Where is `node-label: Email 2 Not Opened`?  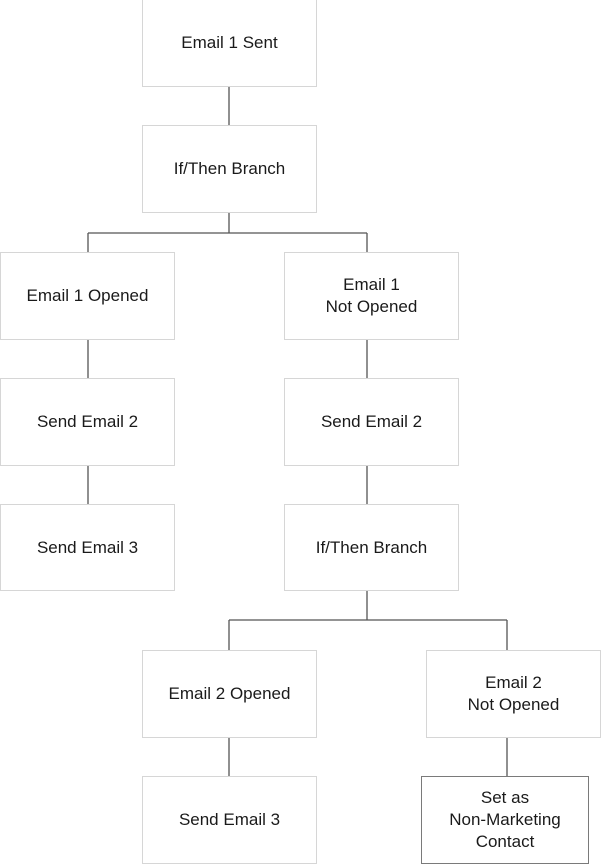 node-label: Email 2 Not Opened is located at coordinates (513, 693).